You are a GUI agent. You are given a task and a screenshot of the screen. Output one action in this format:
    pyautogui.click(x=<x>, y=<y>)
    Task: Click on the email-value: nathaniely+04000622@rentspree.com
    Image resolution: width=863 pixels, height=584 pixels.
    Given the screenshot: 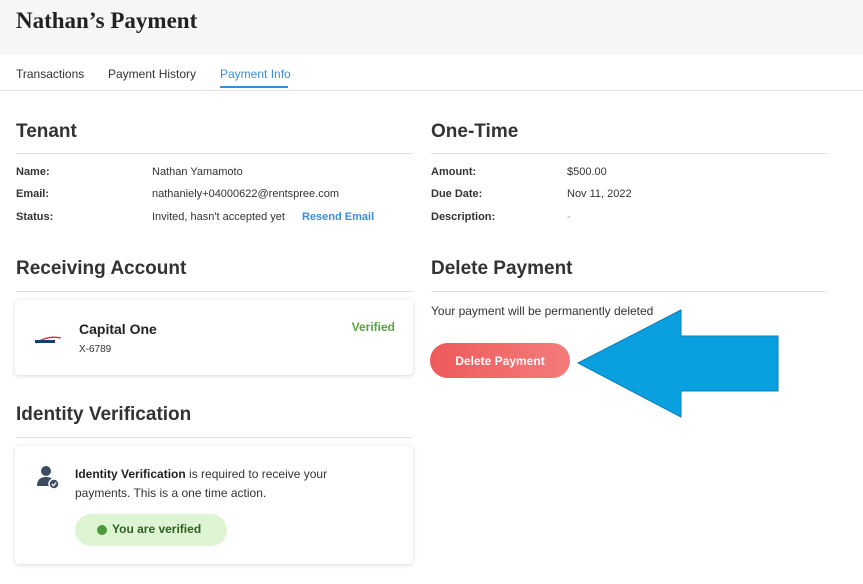 What is the action you would take?
    pyautogui.click(x=245, y=194)
    